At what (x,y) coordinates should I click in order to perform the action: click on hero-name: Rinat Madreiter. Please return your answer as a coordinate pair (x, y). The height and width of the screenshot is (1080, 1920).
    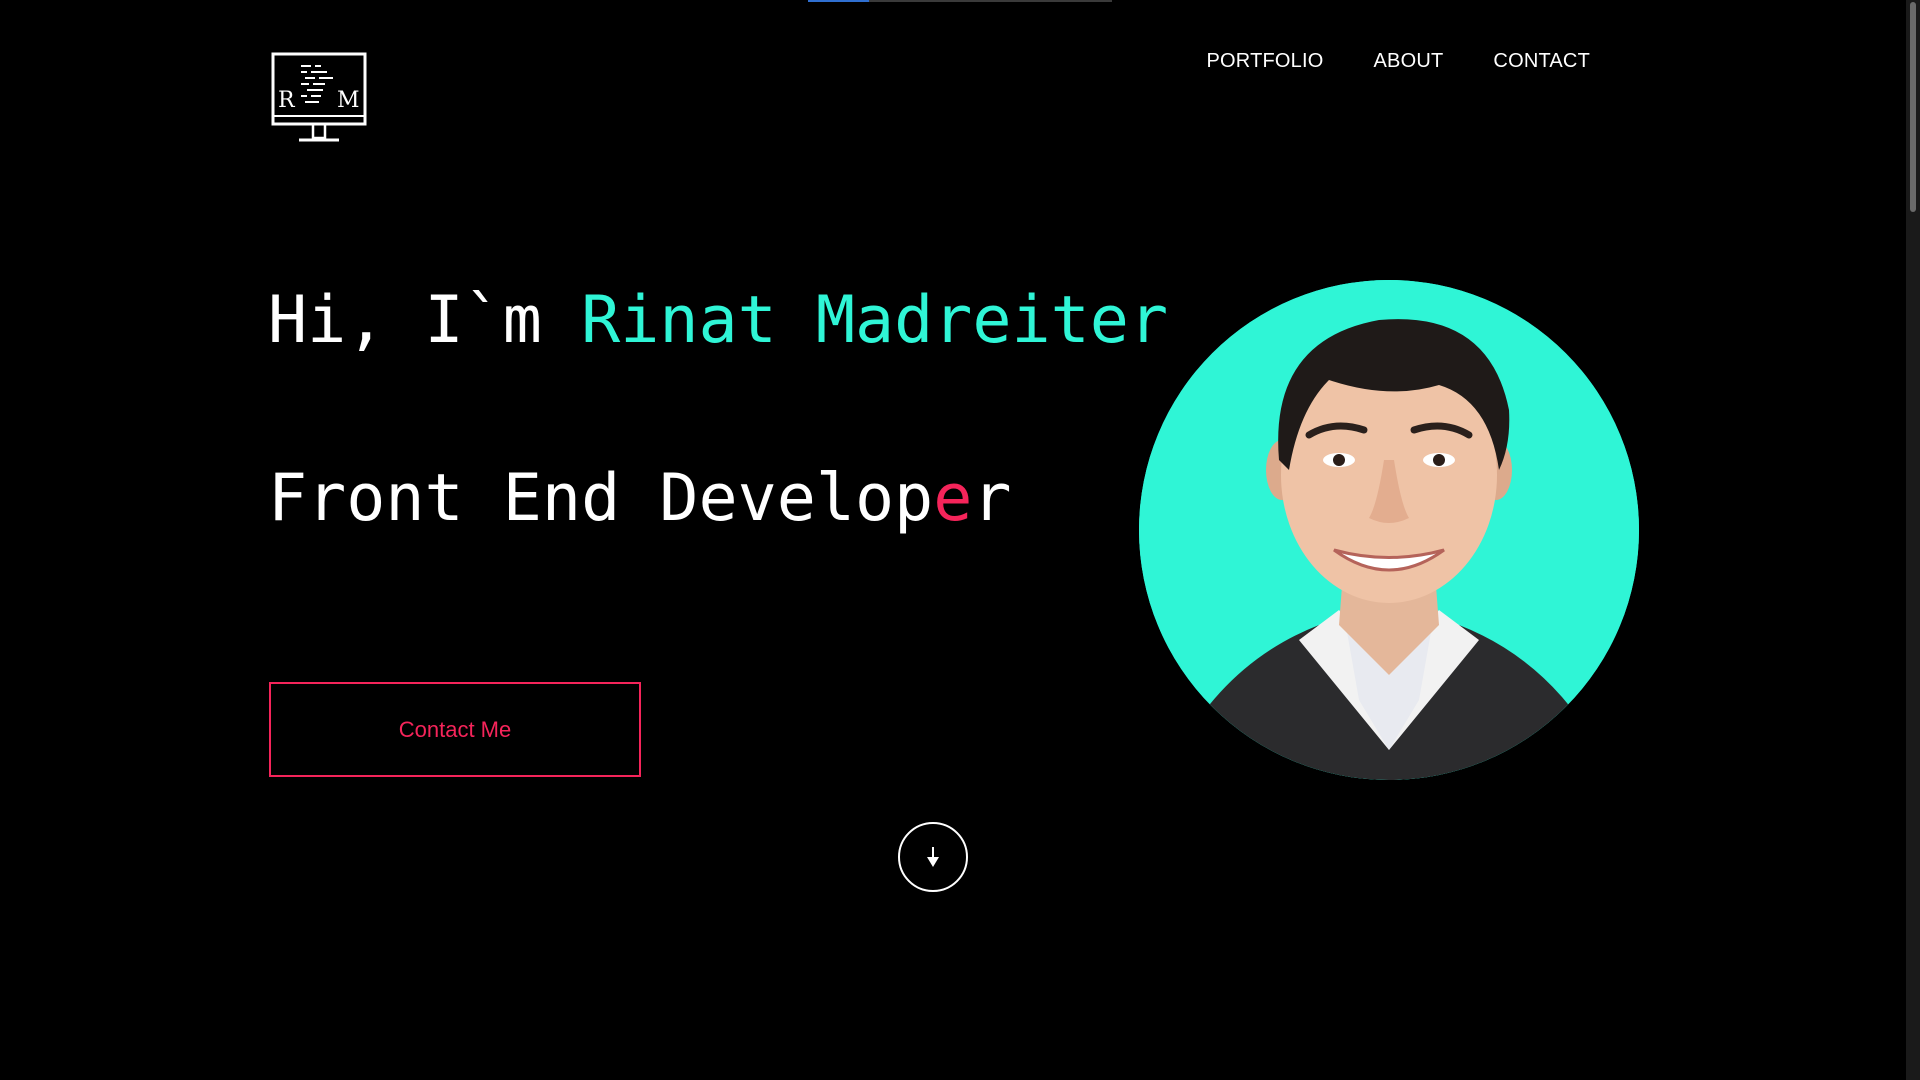
    Looking at the image, I should click on (875, 320).